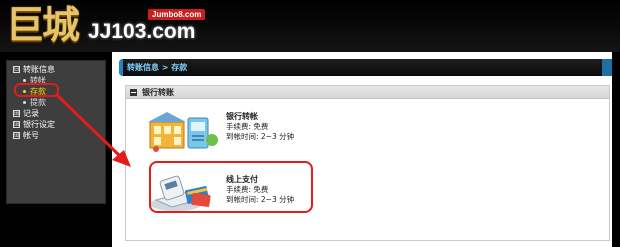 The width and height of the screenshot is (620, 247). I want to click on right-edge-bar, so click(616, 149).